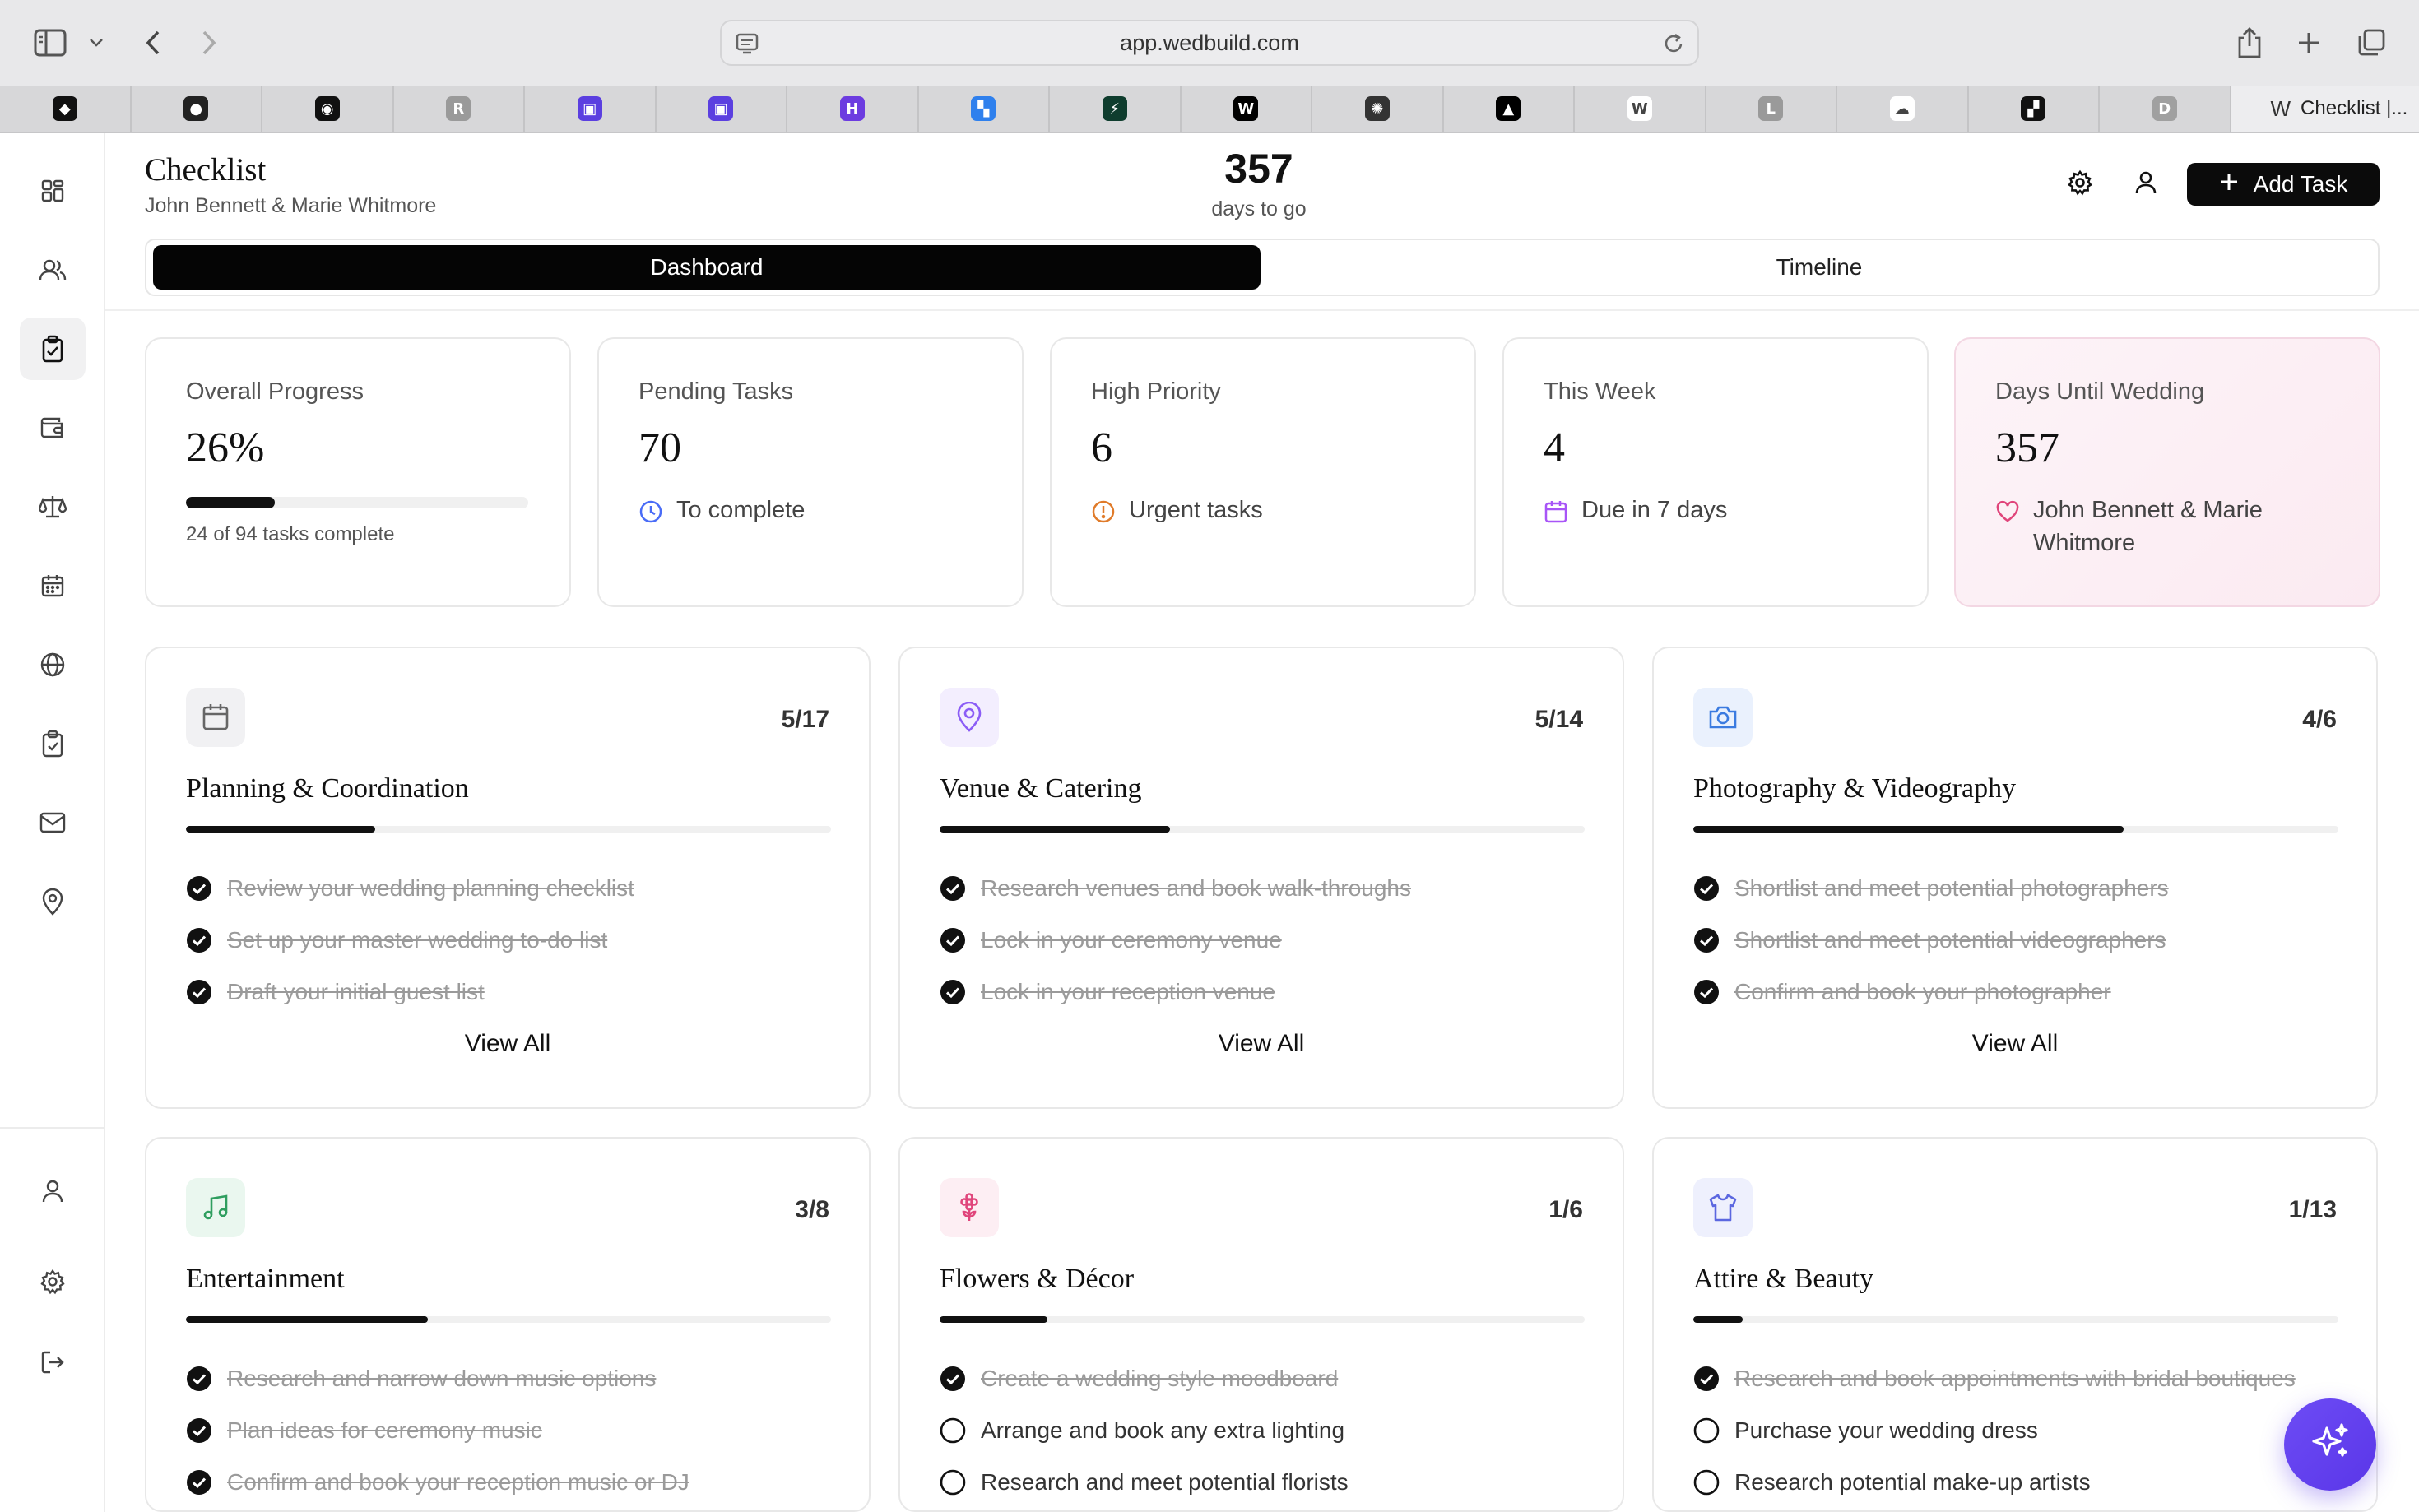 This screenshot has width=2419, height=1512. I want to click on scale-icon, so click(53, 506).